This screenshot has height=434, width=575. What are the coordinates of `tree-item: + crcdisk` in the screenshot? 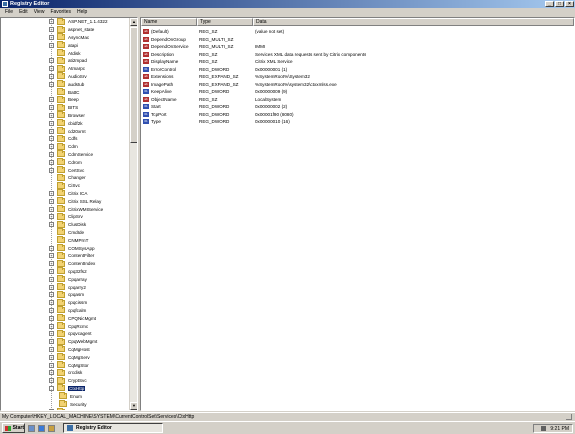 It's located at (65, 372).